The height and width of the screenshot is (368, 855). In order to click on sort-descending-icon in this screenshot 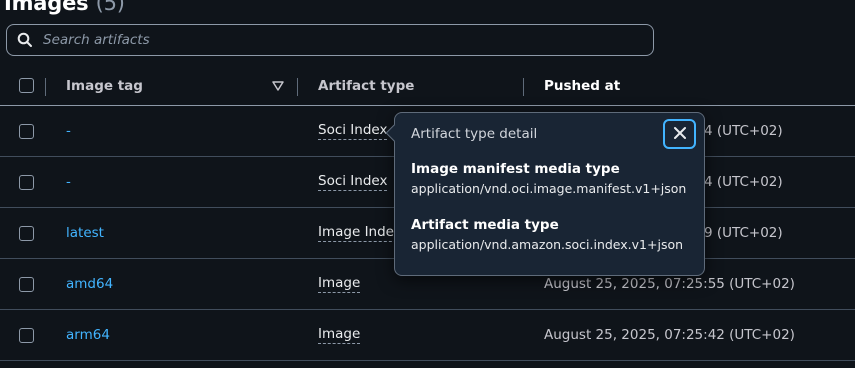, I will do `click(278, 85)`.